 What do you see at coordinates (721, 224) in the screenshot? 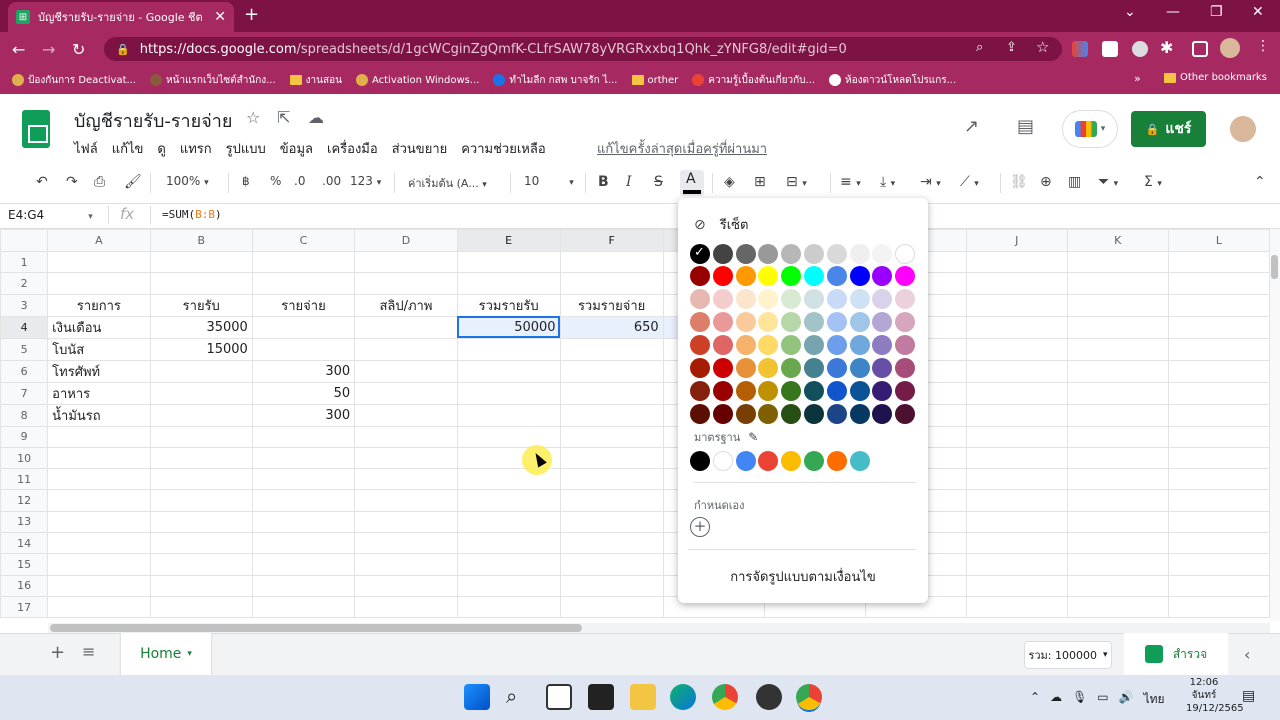
I see `reset-color-button: ⊘ รีเซ็ต` at bounding box center [721, 224].